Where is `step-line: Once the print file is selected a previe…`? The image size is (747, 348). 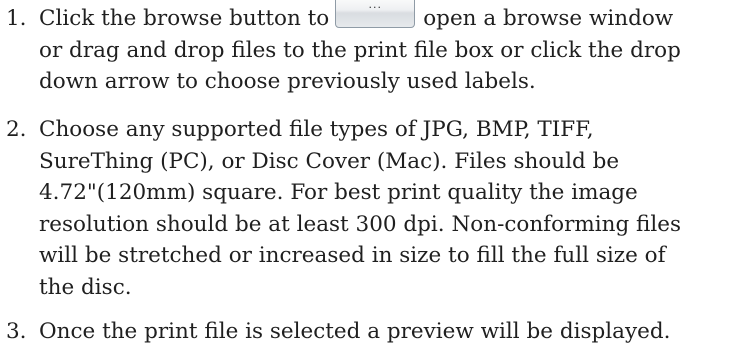
step-line: Once the print file is selected a previe… is located at coordinates (355, 331).